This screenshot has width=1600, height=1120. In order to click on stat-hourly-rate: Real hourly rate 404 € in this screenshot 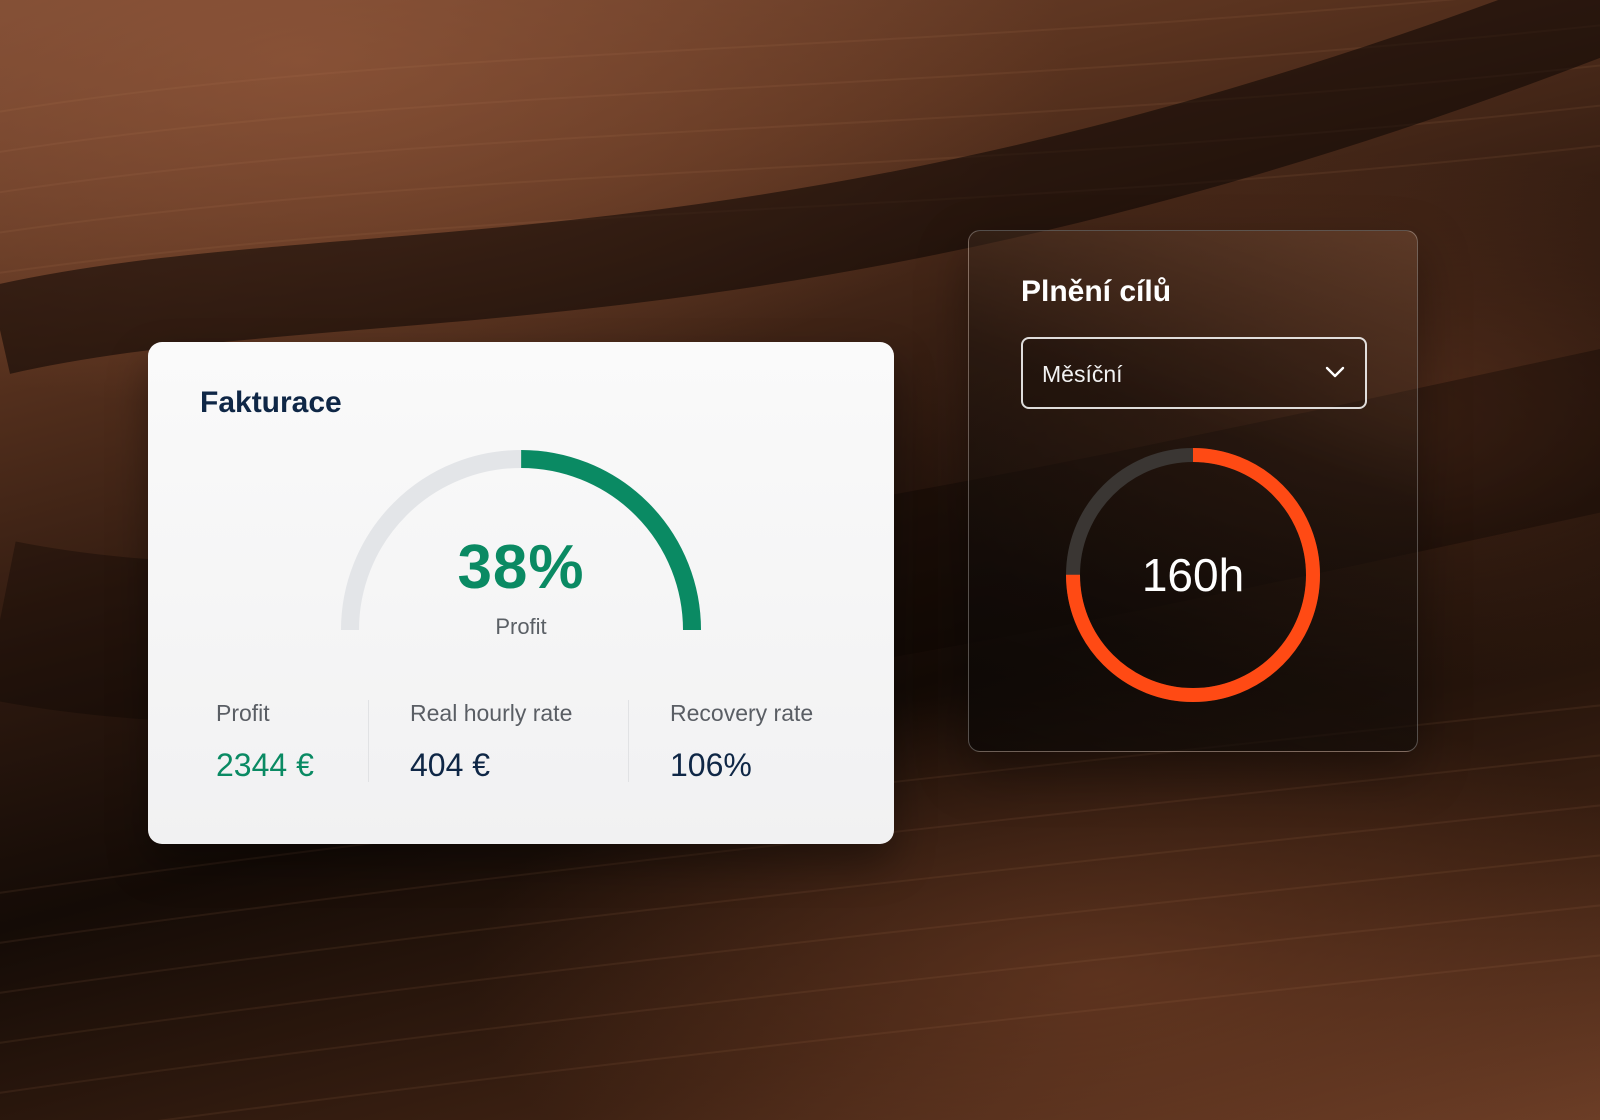, I will do `click(491, 745)`.